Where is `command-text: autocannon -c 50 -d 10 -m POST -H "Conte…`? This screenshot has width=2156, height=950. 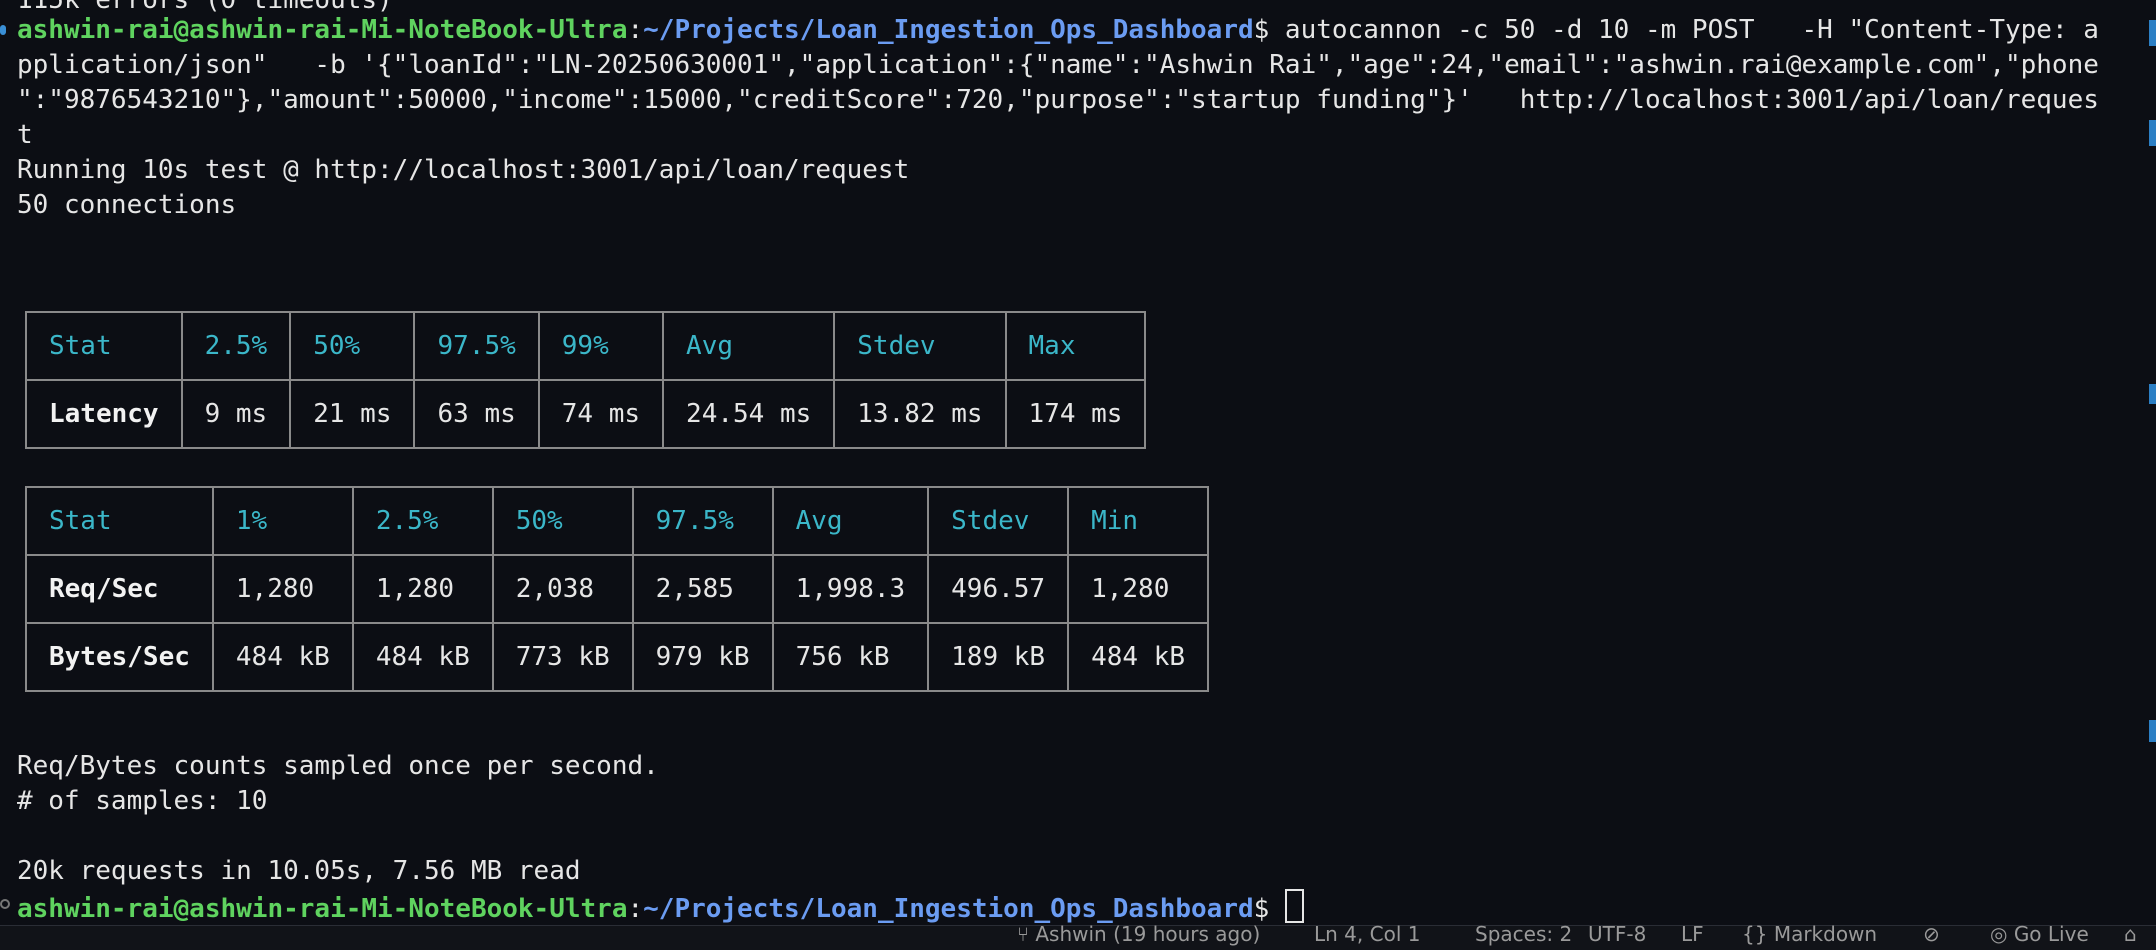
command-text: autocannon -c 50 -d 10 -m POST -H "Conte… is located at coordinates (1684, 30).